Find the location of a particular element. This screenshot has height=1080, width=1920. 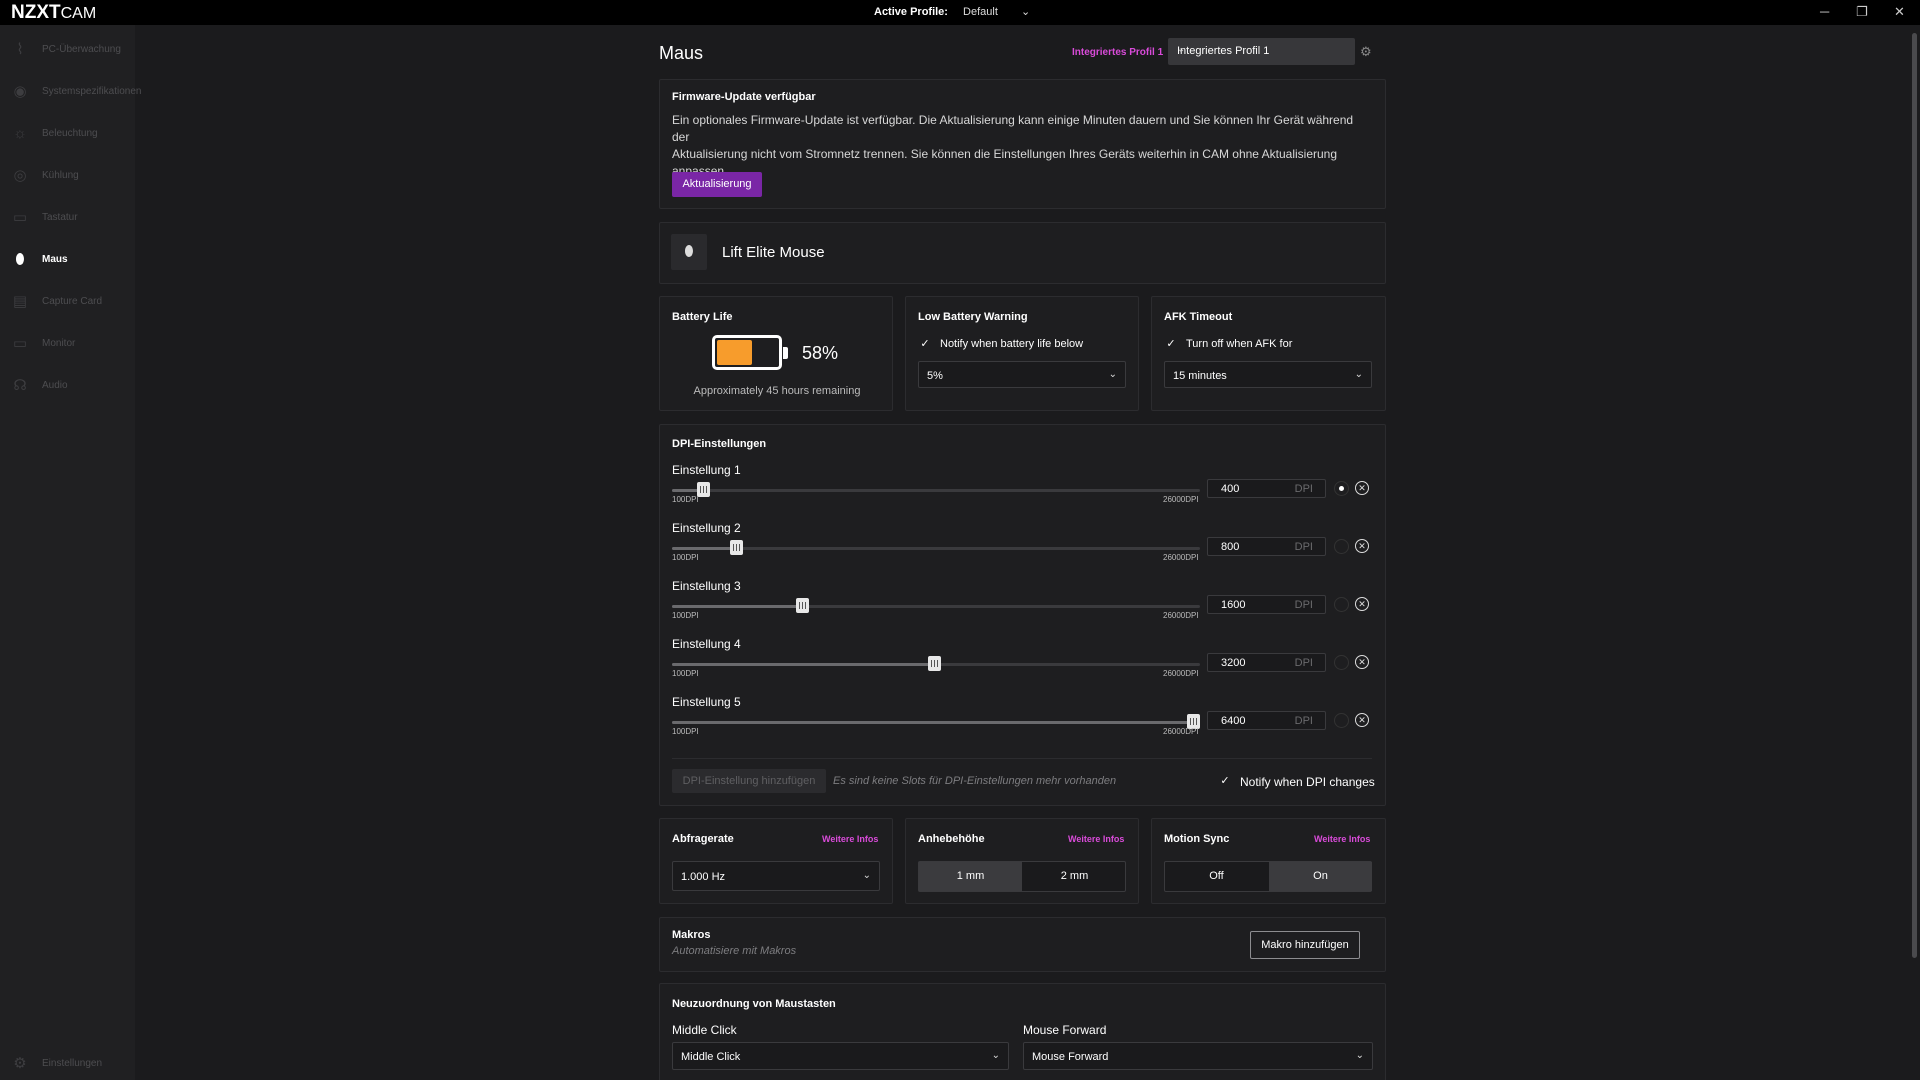

app-logo: NZXTCAM is located at coordinates (54, 12).